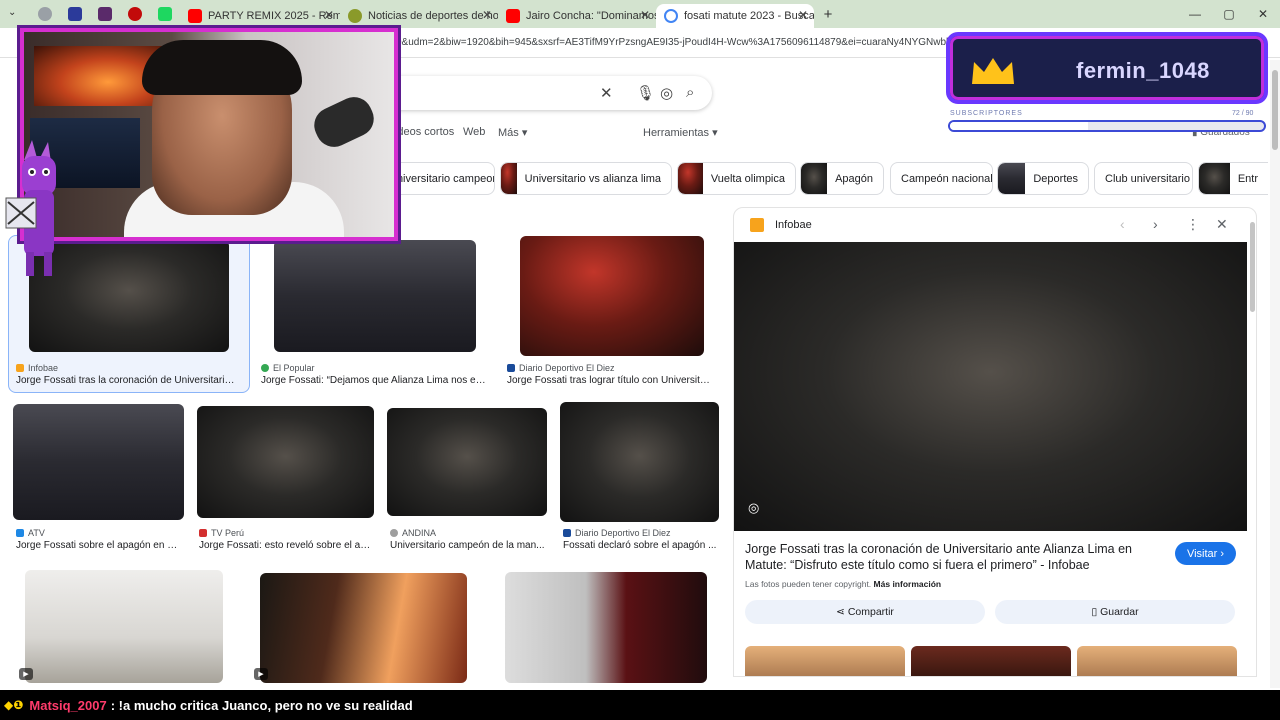  What do you see at coordinates (1263, 14) in the screenshot?
I see `close-window-button: ✕` at bounding box center [1263, 14].